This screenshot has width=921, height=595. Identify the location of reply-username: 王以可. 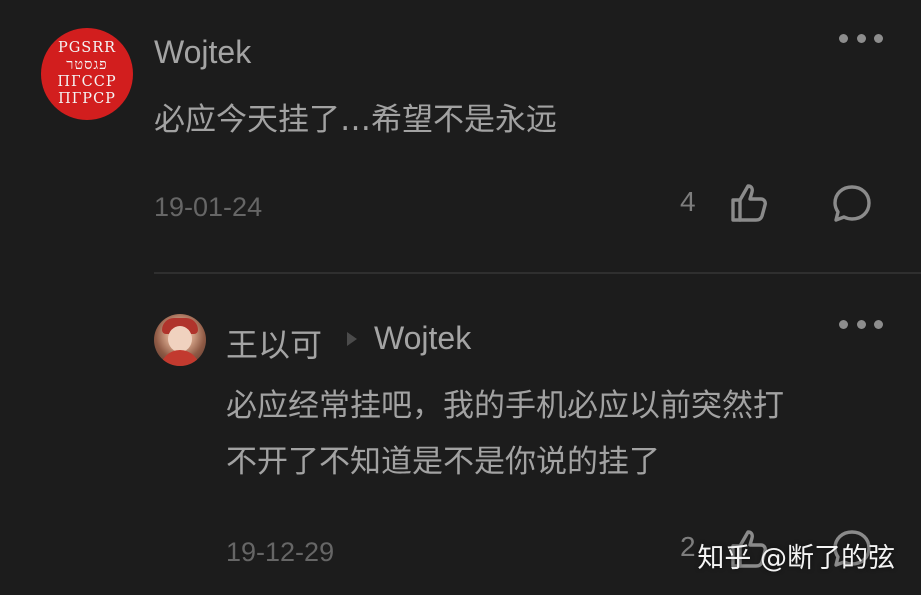
(274, 343).